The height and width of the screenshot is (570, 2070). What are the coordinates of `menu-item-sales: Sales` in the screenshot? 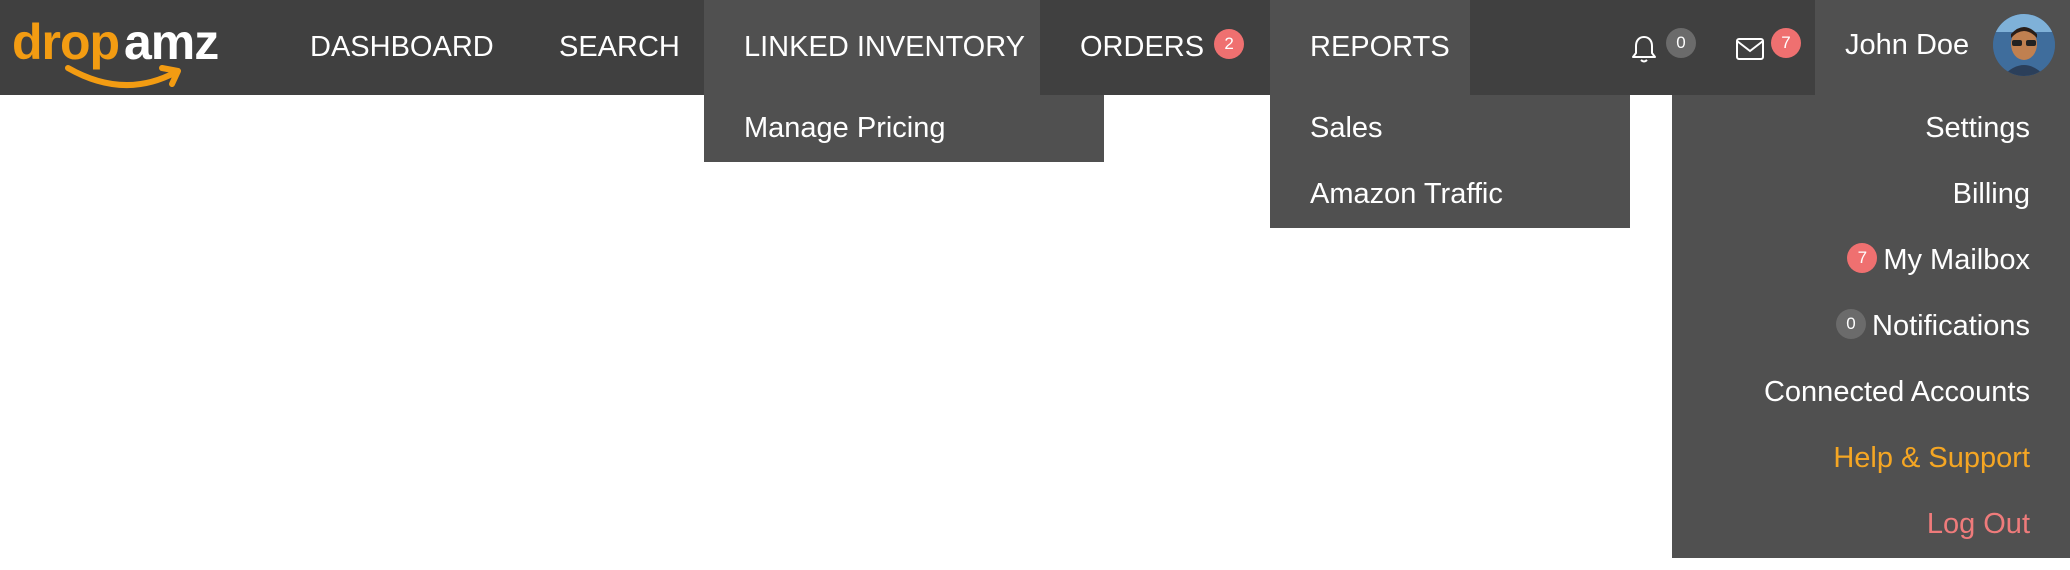 It's located at (1450, 128).